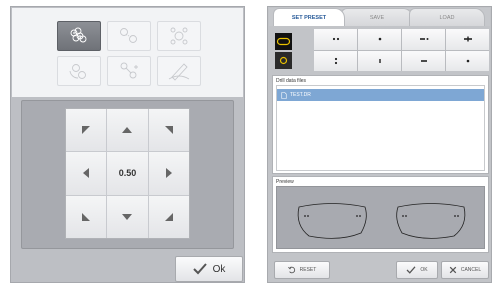  I want to click on direction-pad: 0.50, so click(127, 173).